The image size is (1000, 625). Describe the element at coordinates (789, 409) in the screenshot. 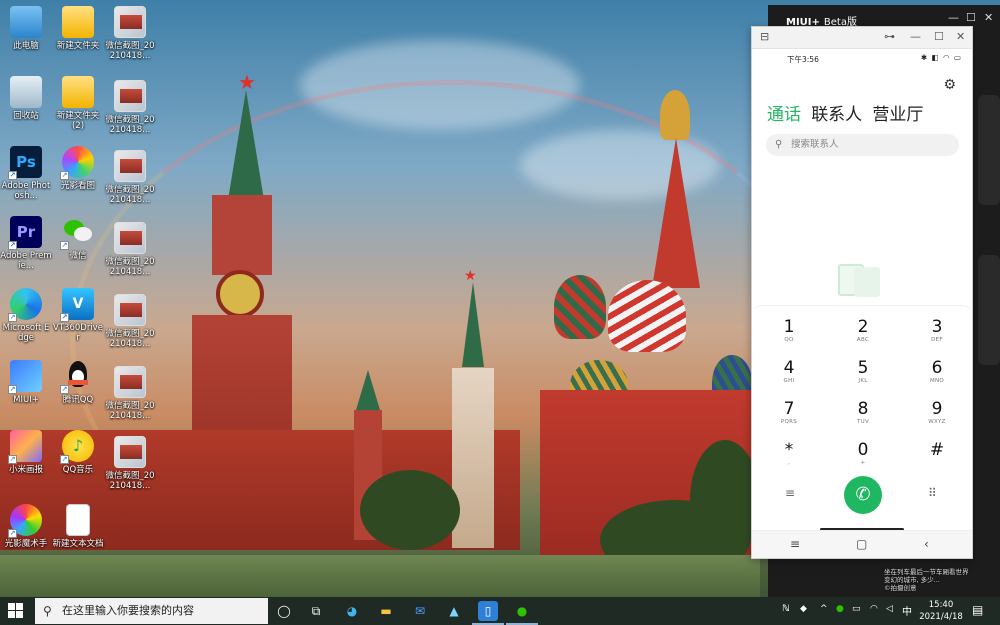

I see `key-digit: 7` at that location.